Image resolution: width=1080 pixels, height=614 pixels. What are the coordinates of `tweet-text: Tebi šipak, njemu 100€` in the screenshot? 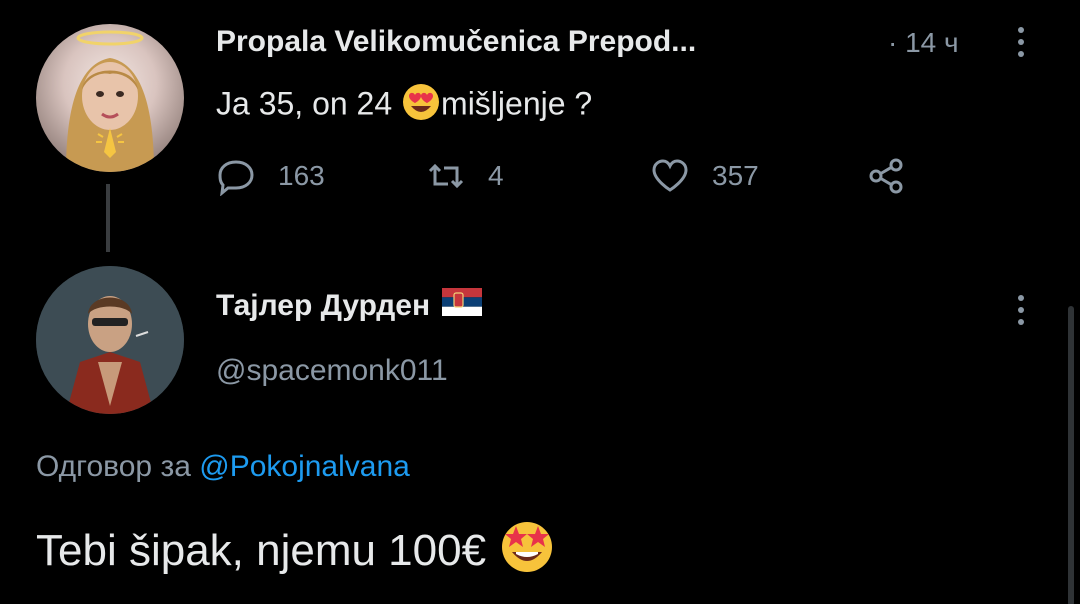 It's located at (296, 550).